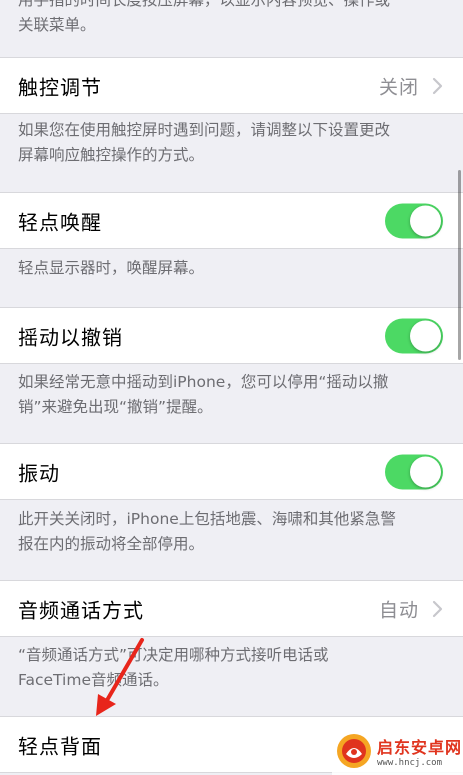 The width and height of the screenshot is (463, 775). Describe the element at coordinates (60, 746) in the screenshot. I see `cell-label: 轻点背面` at that location.